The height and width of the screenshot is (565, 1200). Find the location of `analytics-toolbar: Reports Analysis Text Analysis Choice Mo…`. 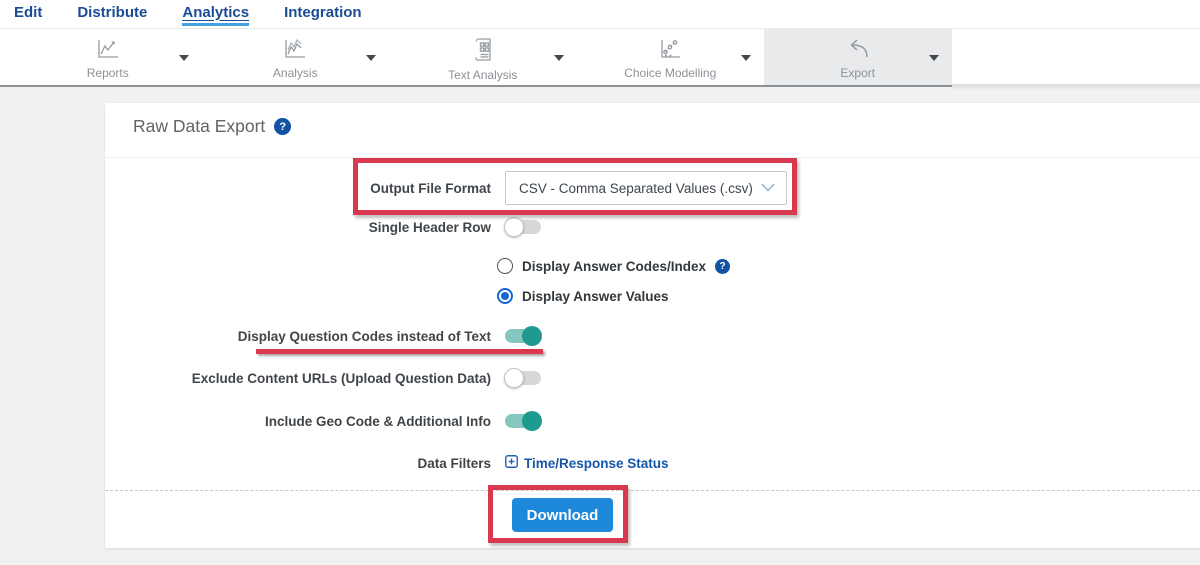

analytics-toolbar: Reports Analysis Text Analysis Choice Mo… is located at coordinates (600, 57).